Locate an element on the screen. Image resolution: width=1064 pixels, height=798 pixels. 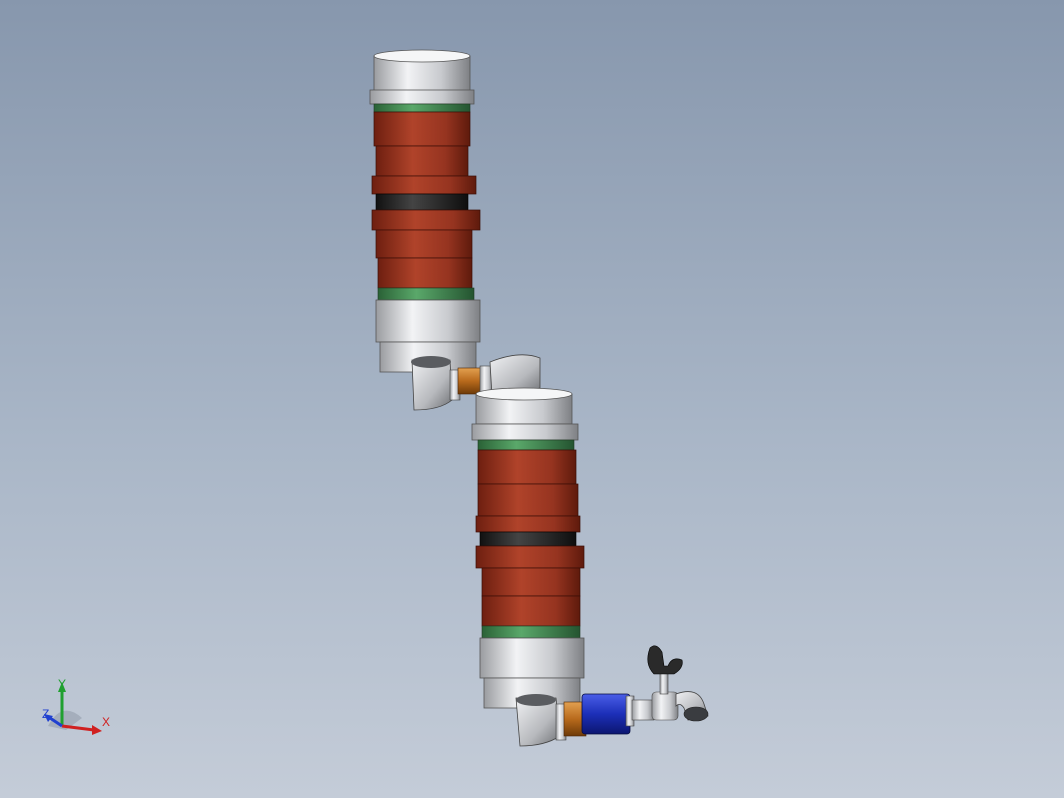
y-axis-label: Y is located at coordinates (62, 684).